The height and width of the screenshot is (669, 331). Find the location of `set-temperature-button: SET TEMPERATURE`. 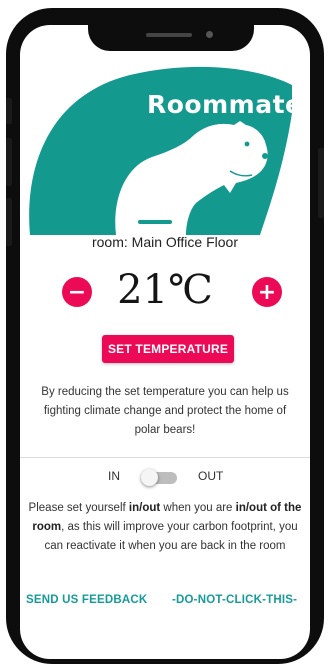

set-temperature-button: SET TEMPERATURE is located at coordinates (168, 349).